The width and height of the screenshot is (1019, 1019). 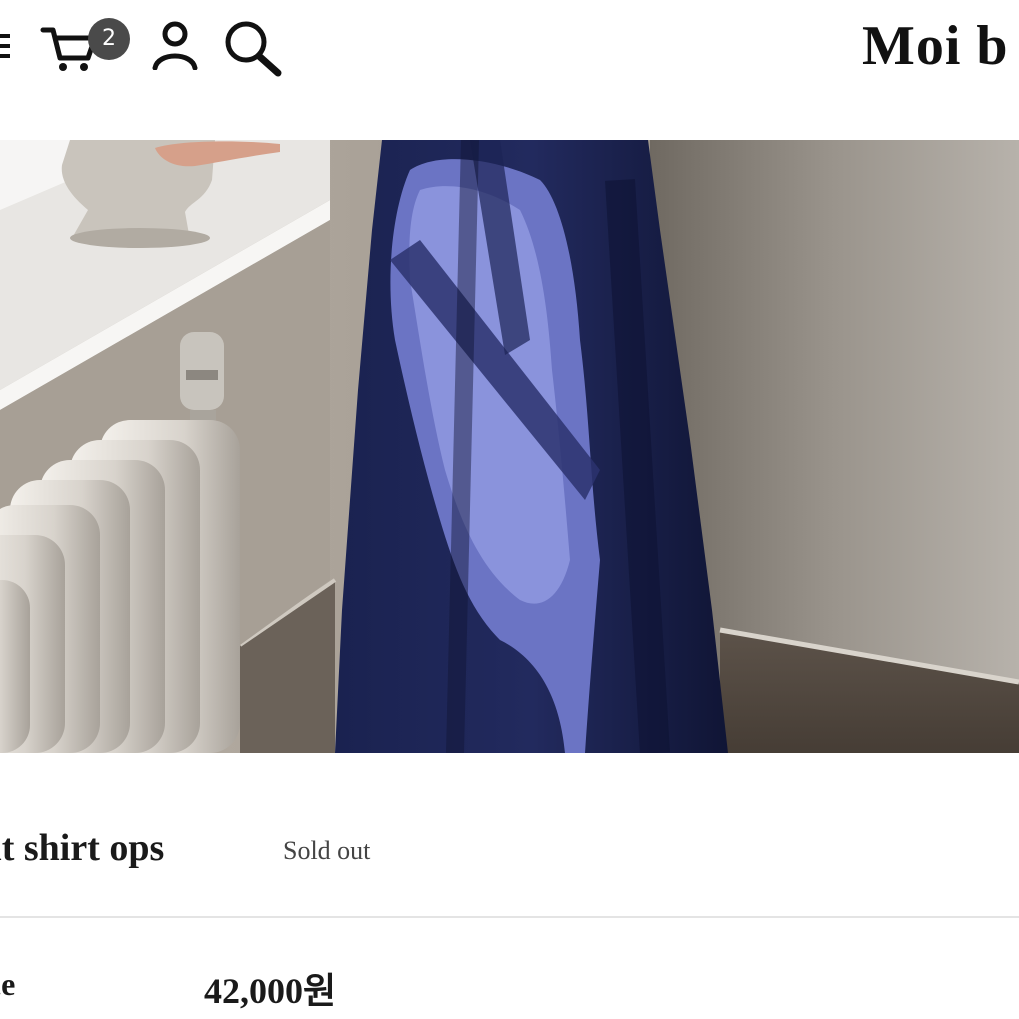 What do you see at coordinates (253, 48) in the screenshot?
I see `search-icon` at bounding box center [253, 48].